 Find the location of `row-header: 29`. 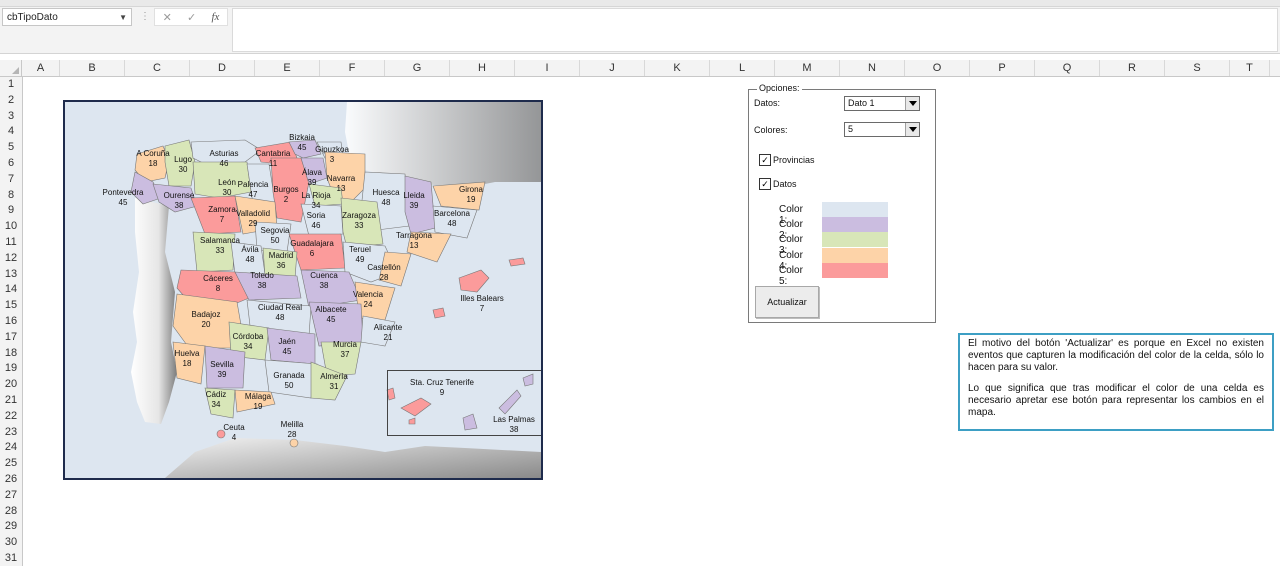

row-header: 29 is located at coordinates (11, 526).